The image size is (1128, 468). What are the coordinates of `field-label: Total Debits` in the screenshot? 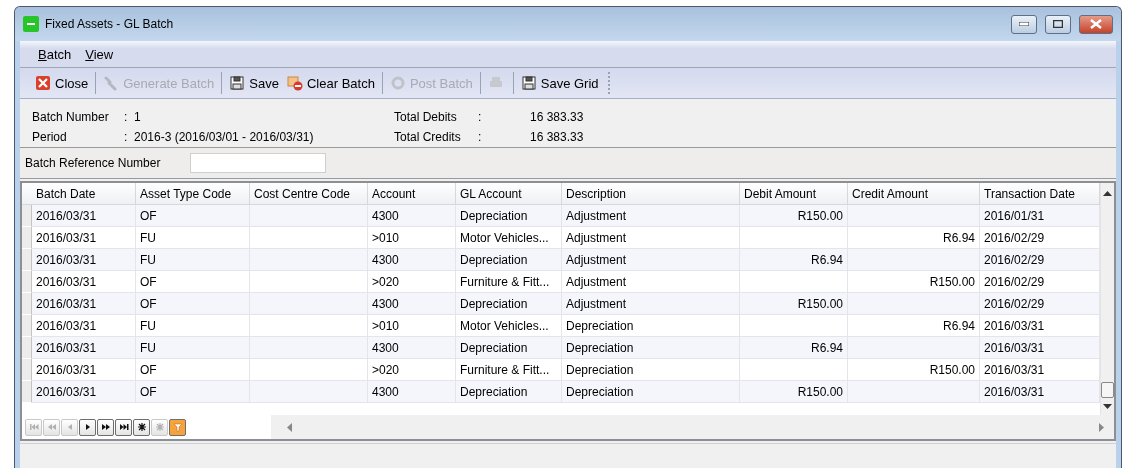 It's located at (426, 118).